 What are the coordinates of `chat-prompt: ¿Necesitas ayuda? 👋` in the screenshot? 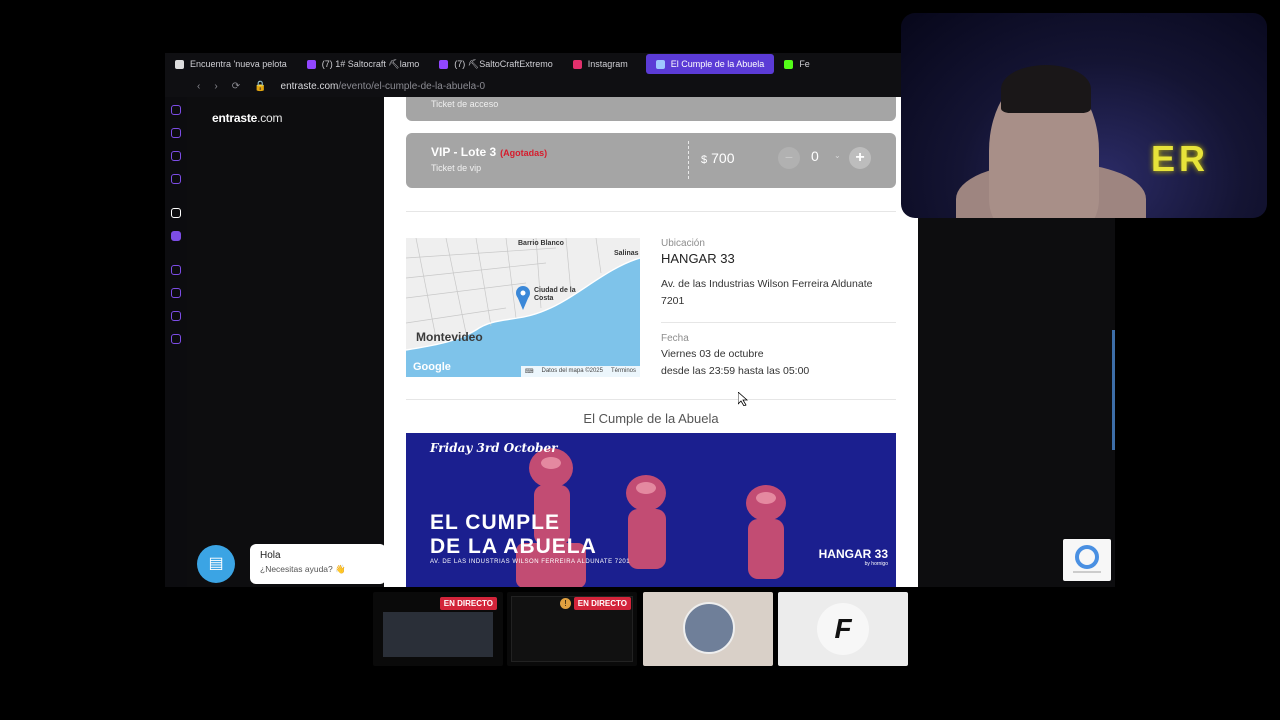 It's located at (303, 569).